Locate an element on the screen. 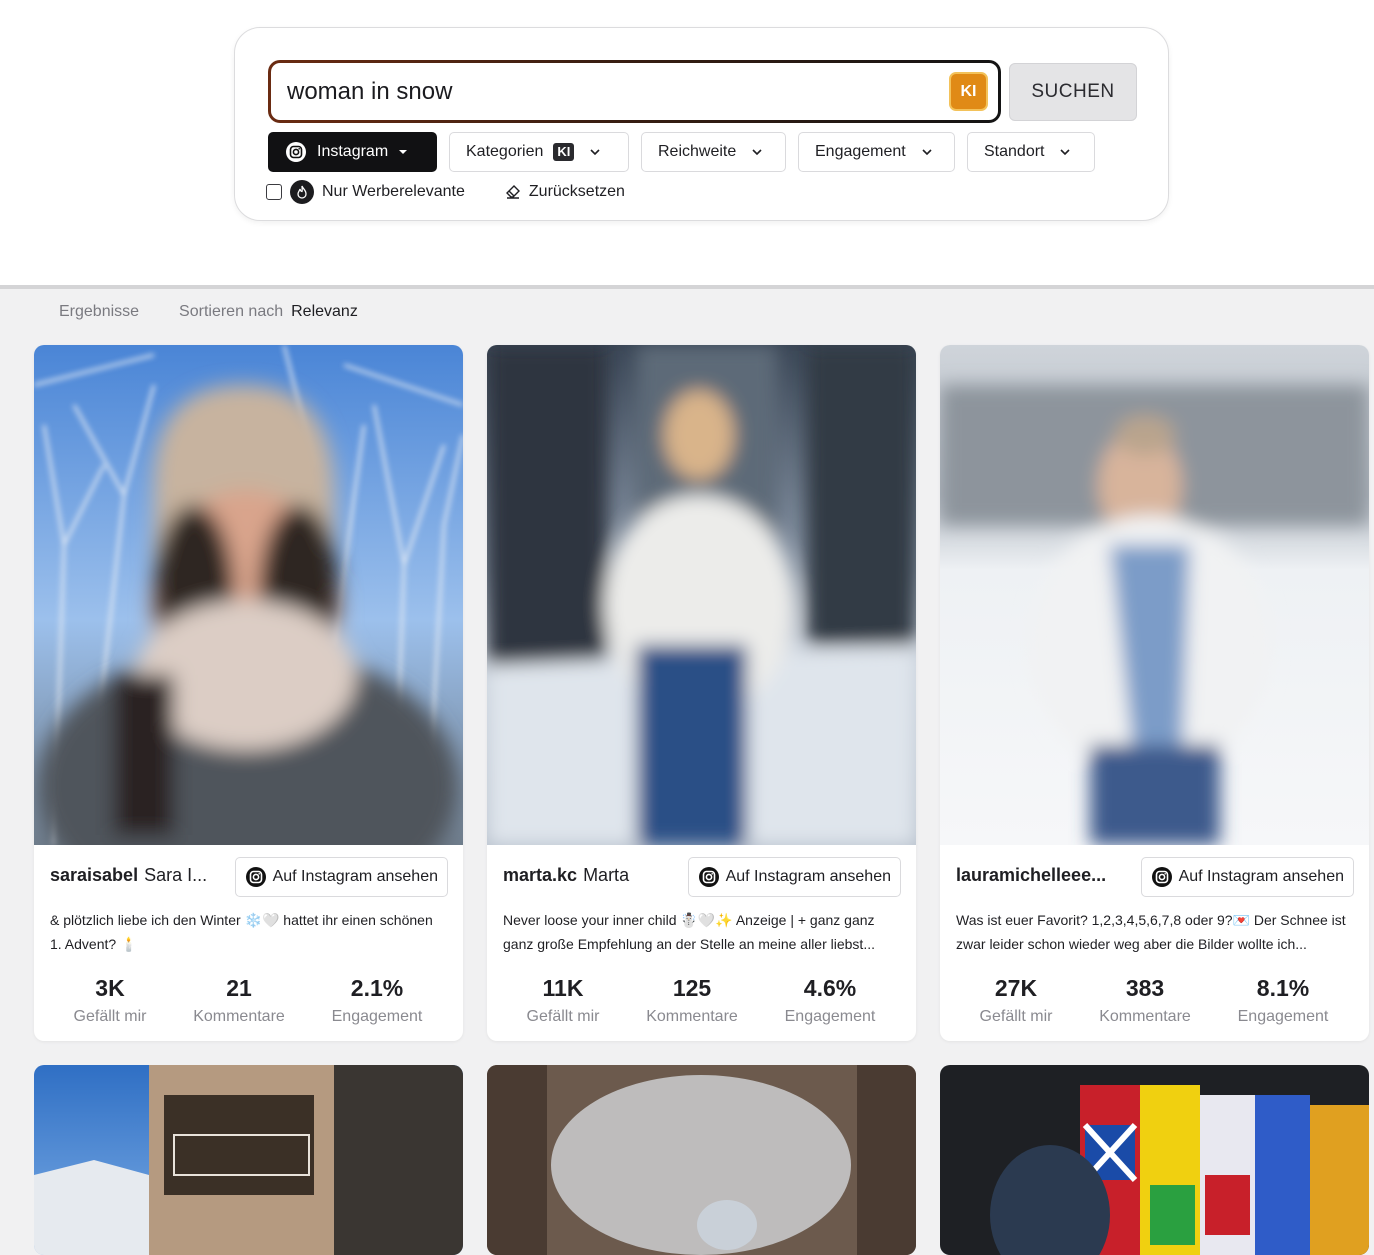  filter-location: Standort is located at coordinates (1031, 152).